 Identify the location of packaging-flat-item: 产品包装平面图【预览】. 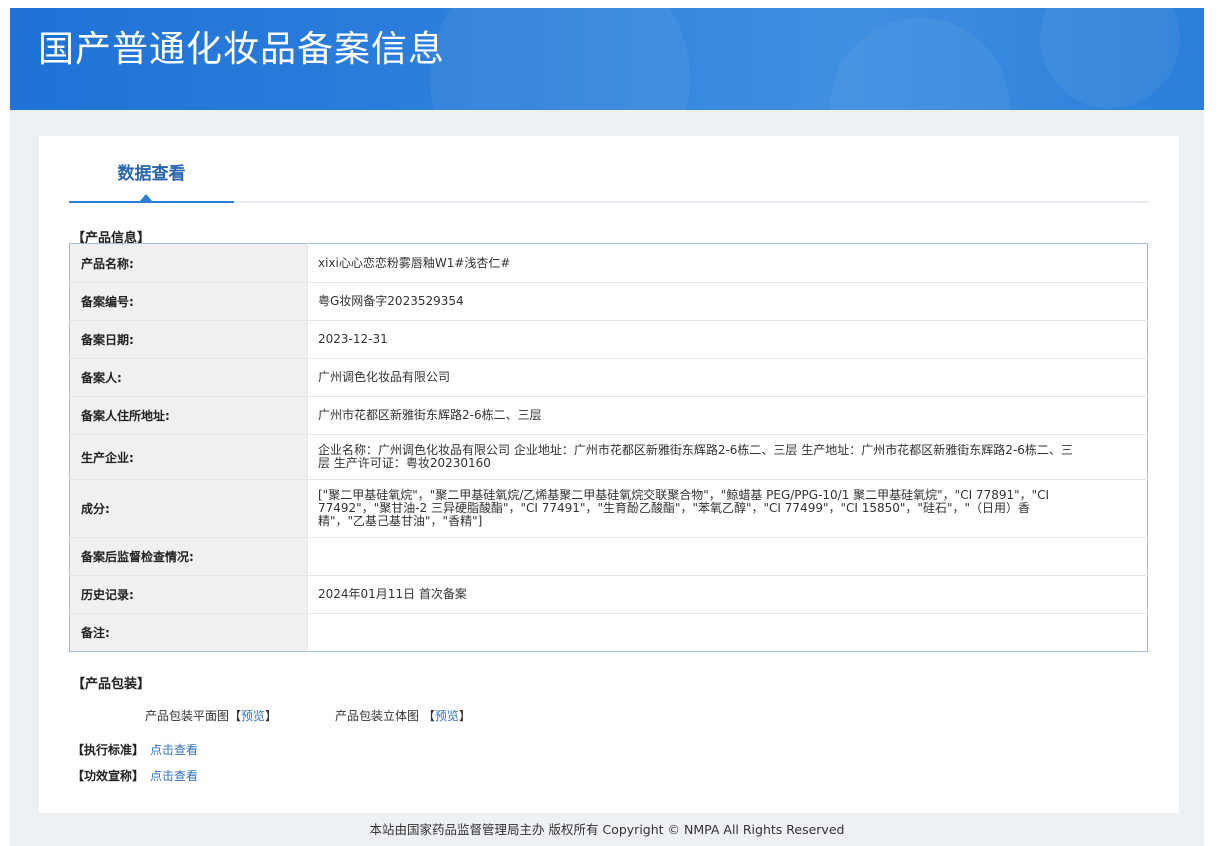
(211, 715).